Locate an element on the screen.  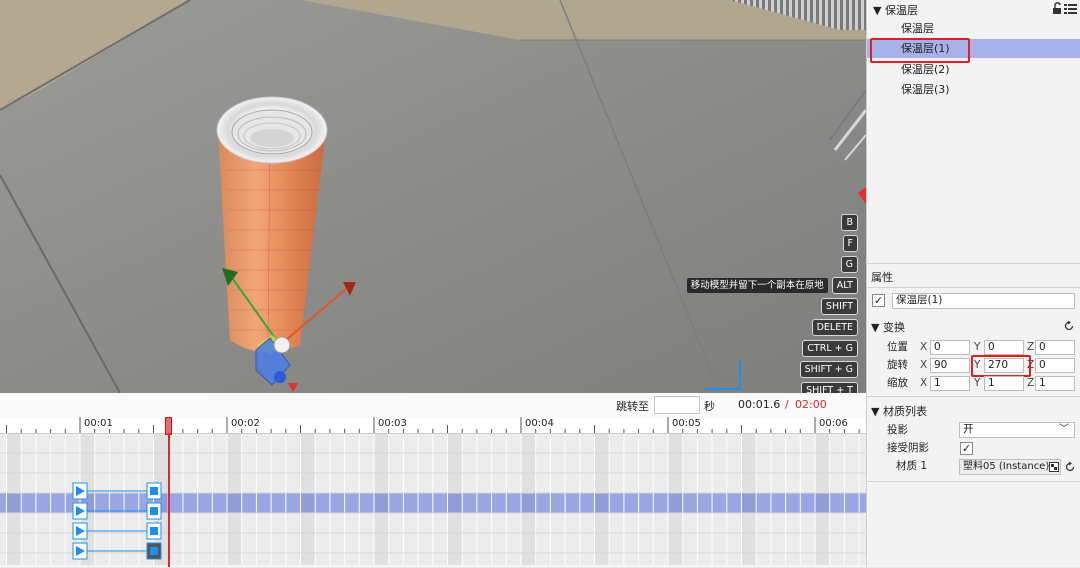
playhead-line is located at coordinates (169, 500).